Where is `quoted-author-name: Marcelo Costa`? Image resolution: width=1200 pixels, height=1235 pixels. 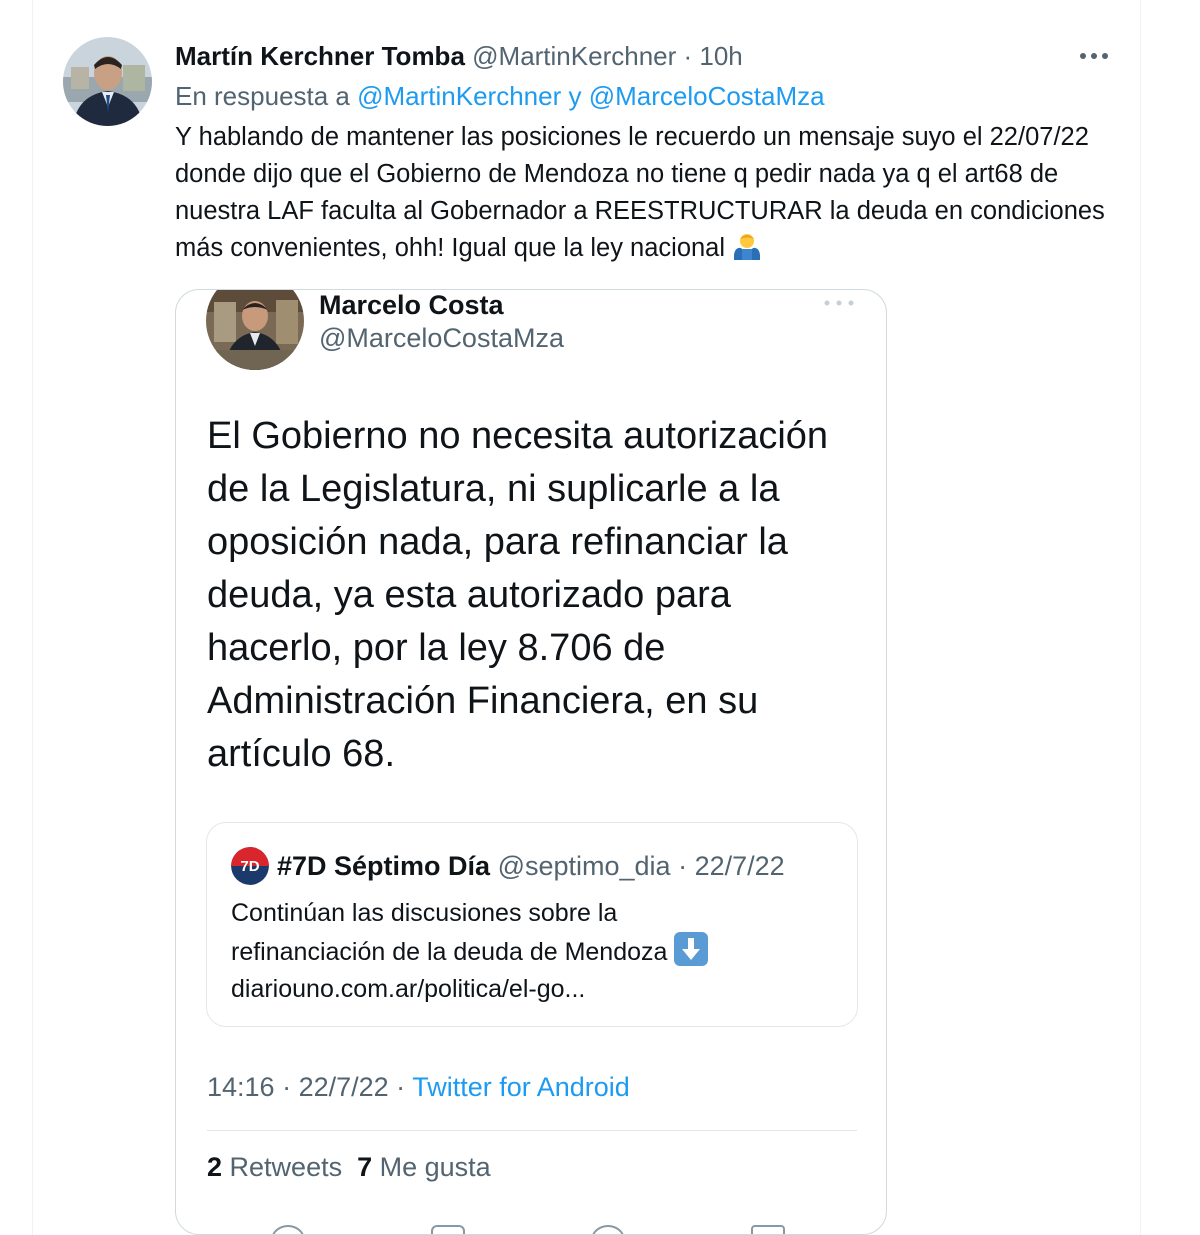 quoted-author-name: Marcelo Costa is located at coordinates (411, 305).